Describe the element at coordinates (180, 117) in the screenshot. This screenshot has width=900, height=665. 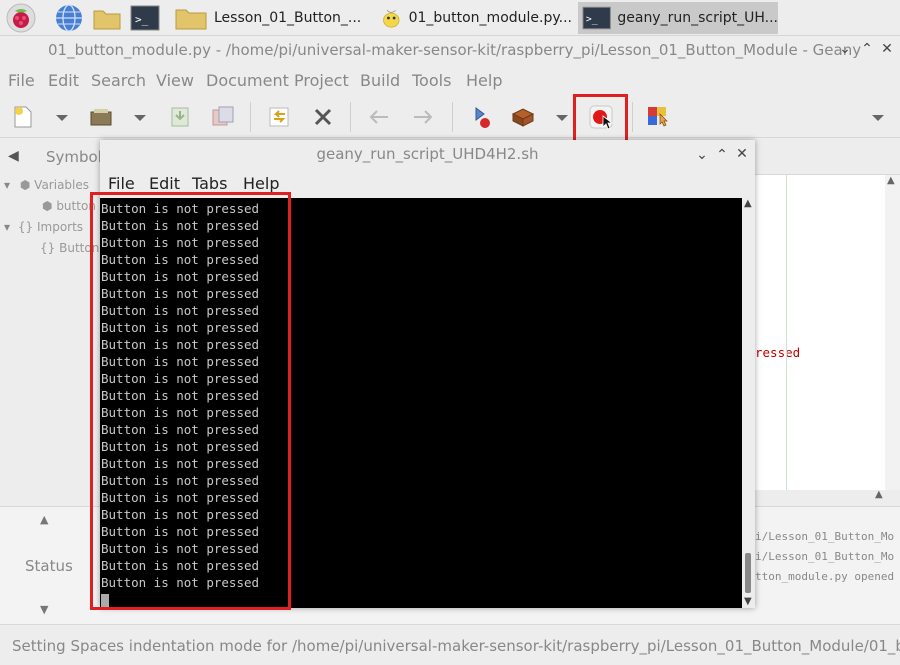
I see `save-icon` at that location.